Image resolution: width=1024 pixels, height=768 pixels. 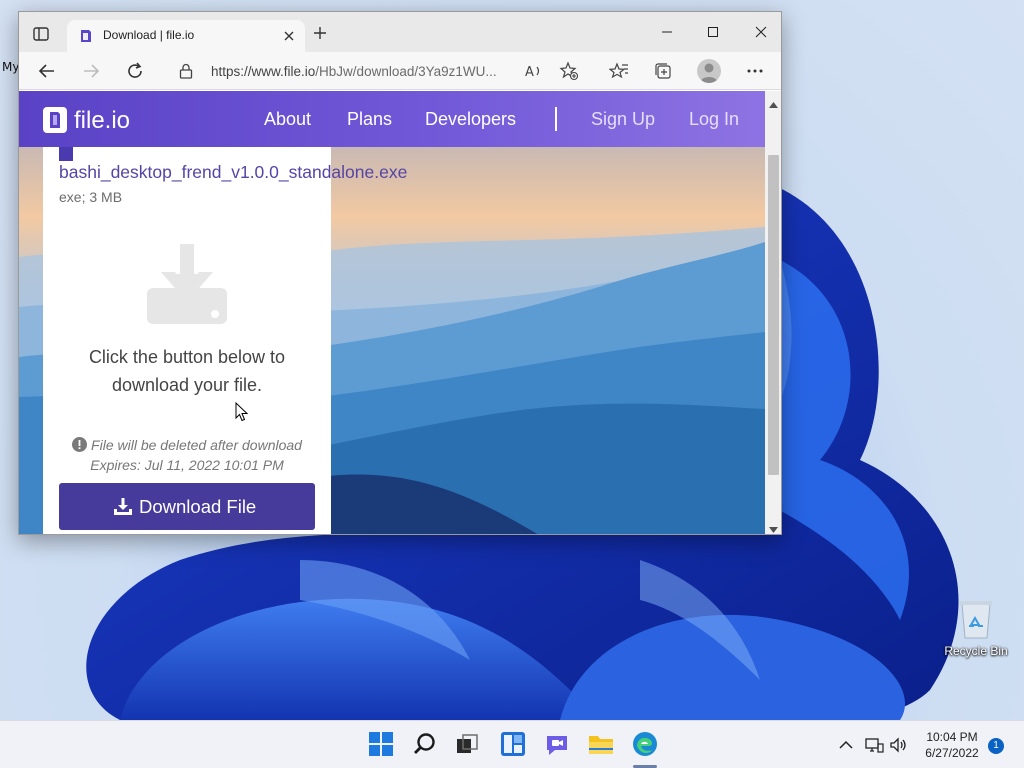 I want to click on recycle-bin: Recycle Bin, so click(x=976, y=628).